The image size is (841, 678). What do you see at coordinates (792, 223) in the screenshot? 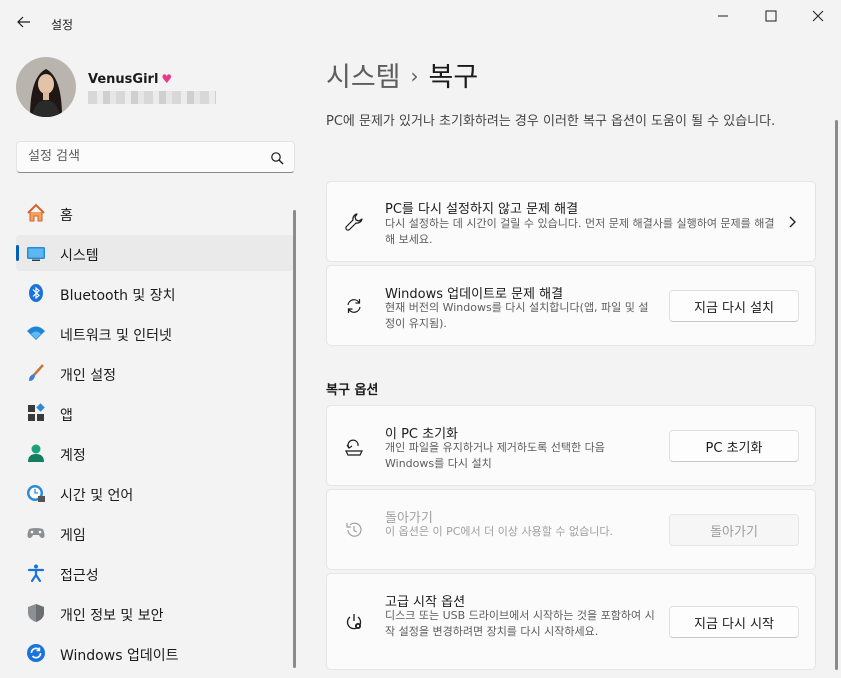
I see `chevron-right-icon` at bounding box center [792, 223].